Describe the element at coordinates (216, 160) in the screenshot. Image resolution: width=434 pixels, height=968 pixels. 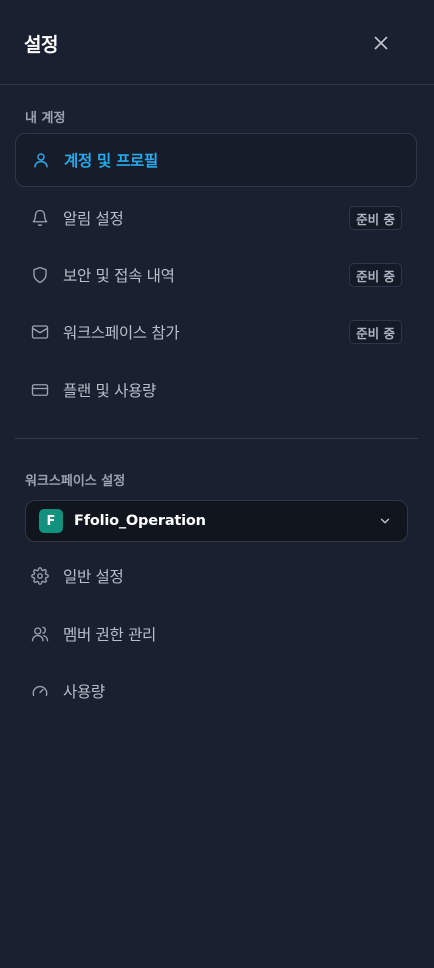
I see `menu-item-account-profile: 계정 및 프로필` at that location.